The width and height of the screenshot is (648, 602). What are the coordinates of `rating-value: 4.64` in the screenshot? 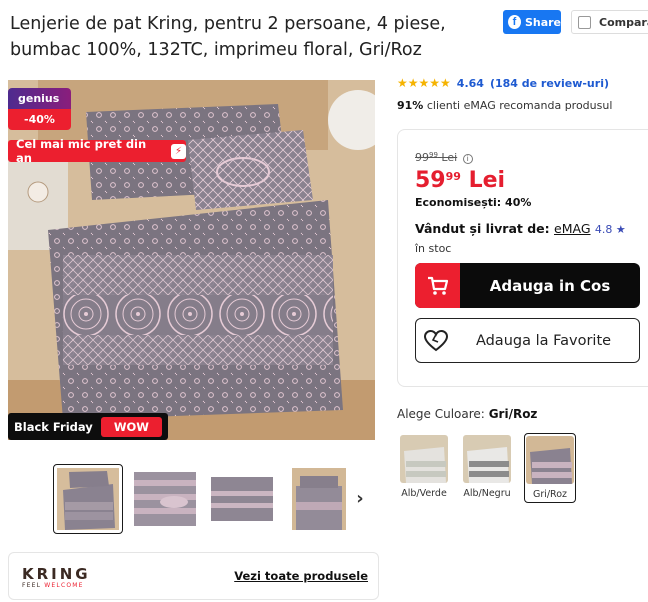 It's located at (470, 83).